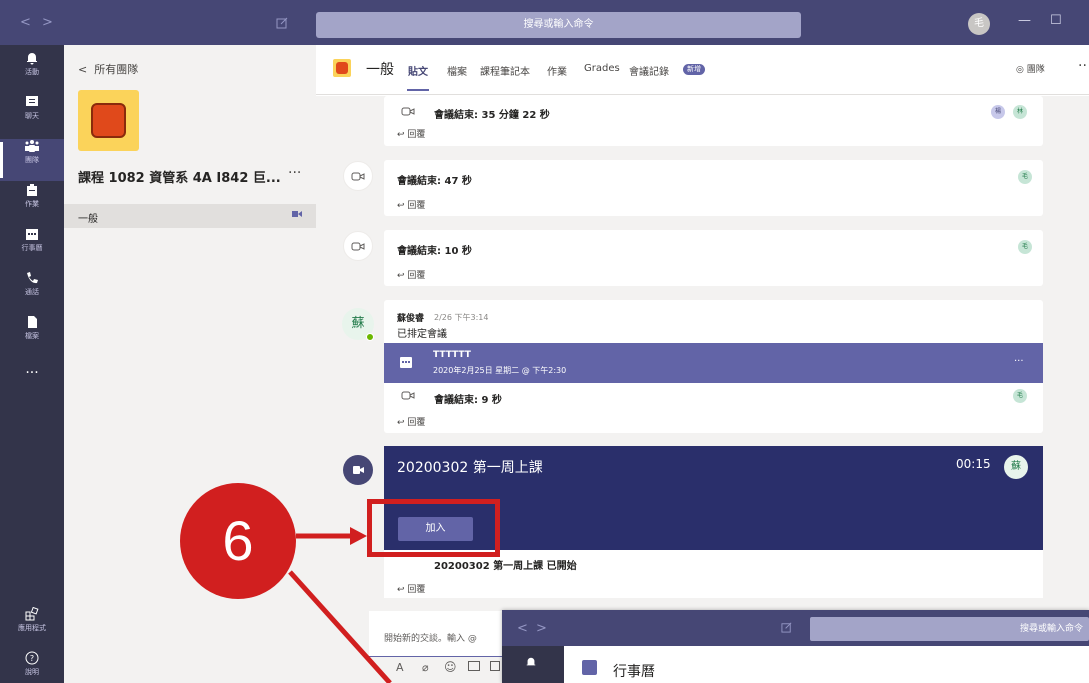  What do you see at coordinates (787, 627) in the screenshot?
I see `new-chat-icon` at bounding box center [787, 627].